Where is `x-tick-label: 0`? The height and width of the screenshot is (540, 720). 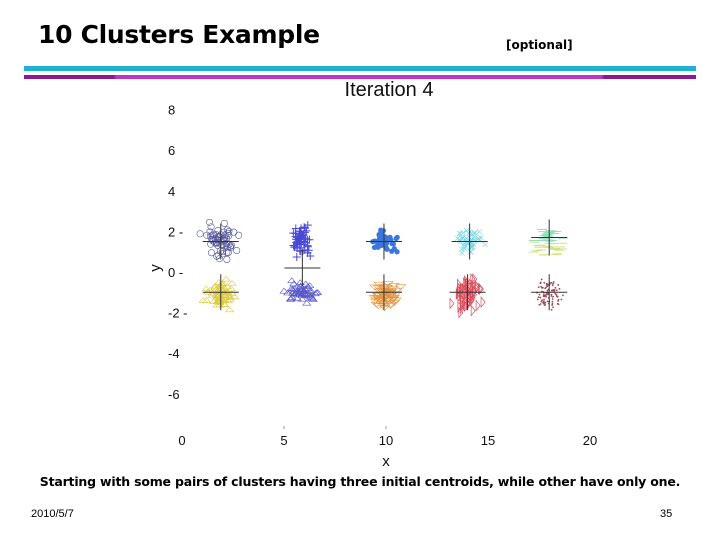
x-tick-label: 0 is located at coordinates (181, 440).